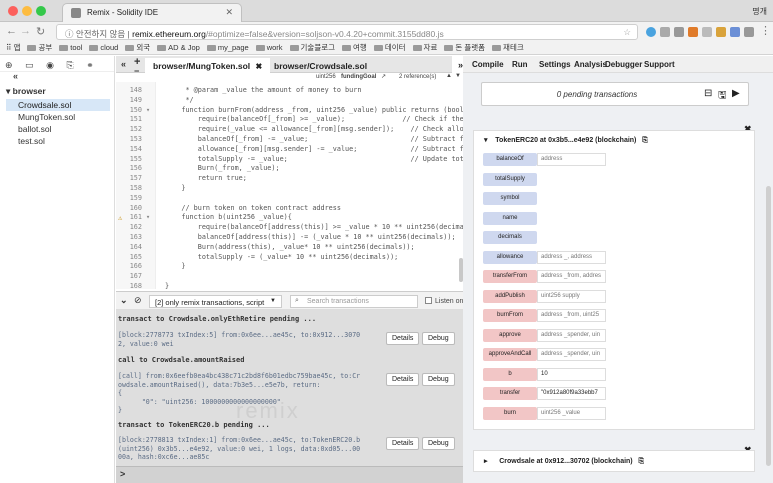 This screenshot has width=773, height=483. I want to click on bookmark-item: 돈 플랫폼, so click(464, 48).